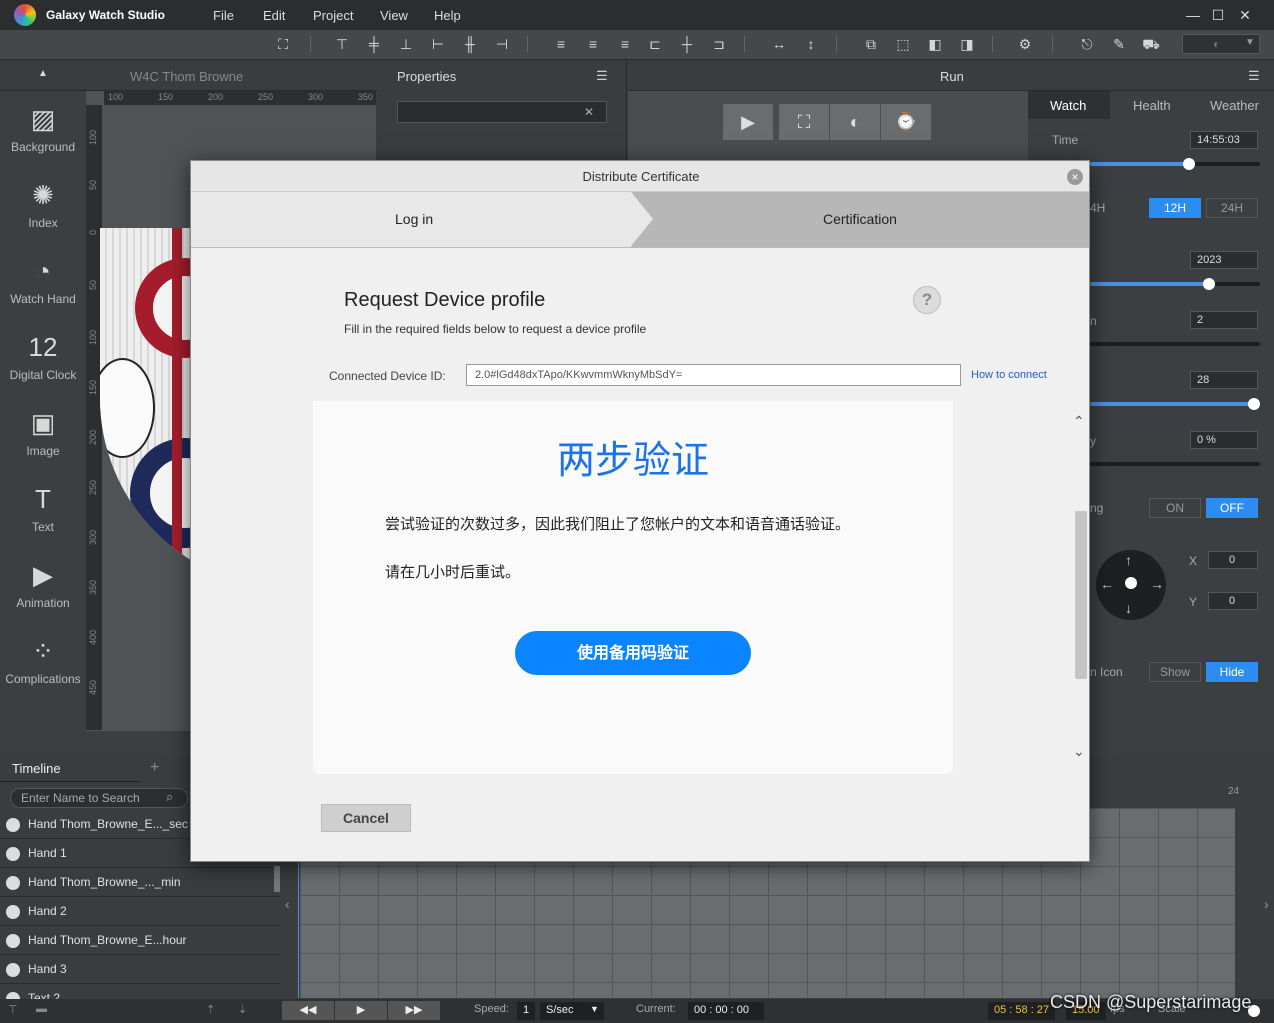 The height and width of the screenshot is (1023, 1274). Describe the element at coordinates (713, 375) in the screenshot. I see `device-id-field: 2.0#lGd48dxTApo/KKwvmmWknyMbSdY=` at that location.